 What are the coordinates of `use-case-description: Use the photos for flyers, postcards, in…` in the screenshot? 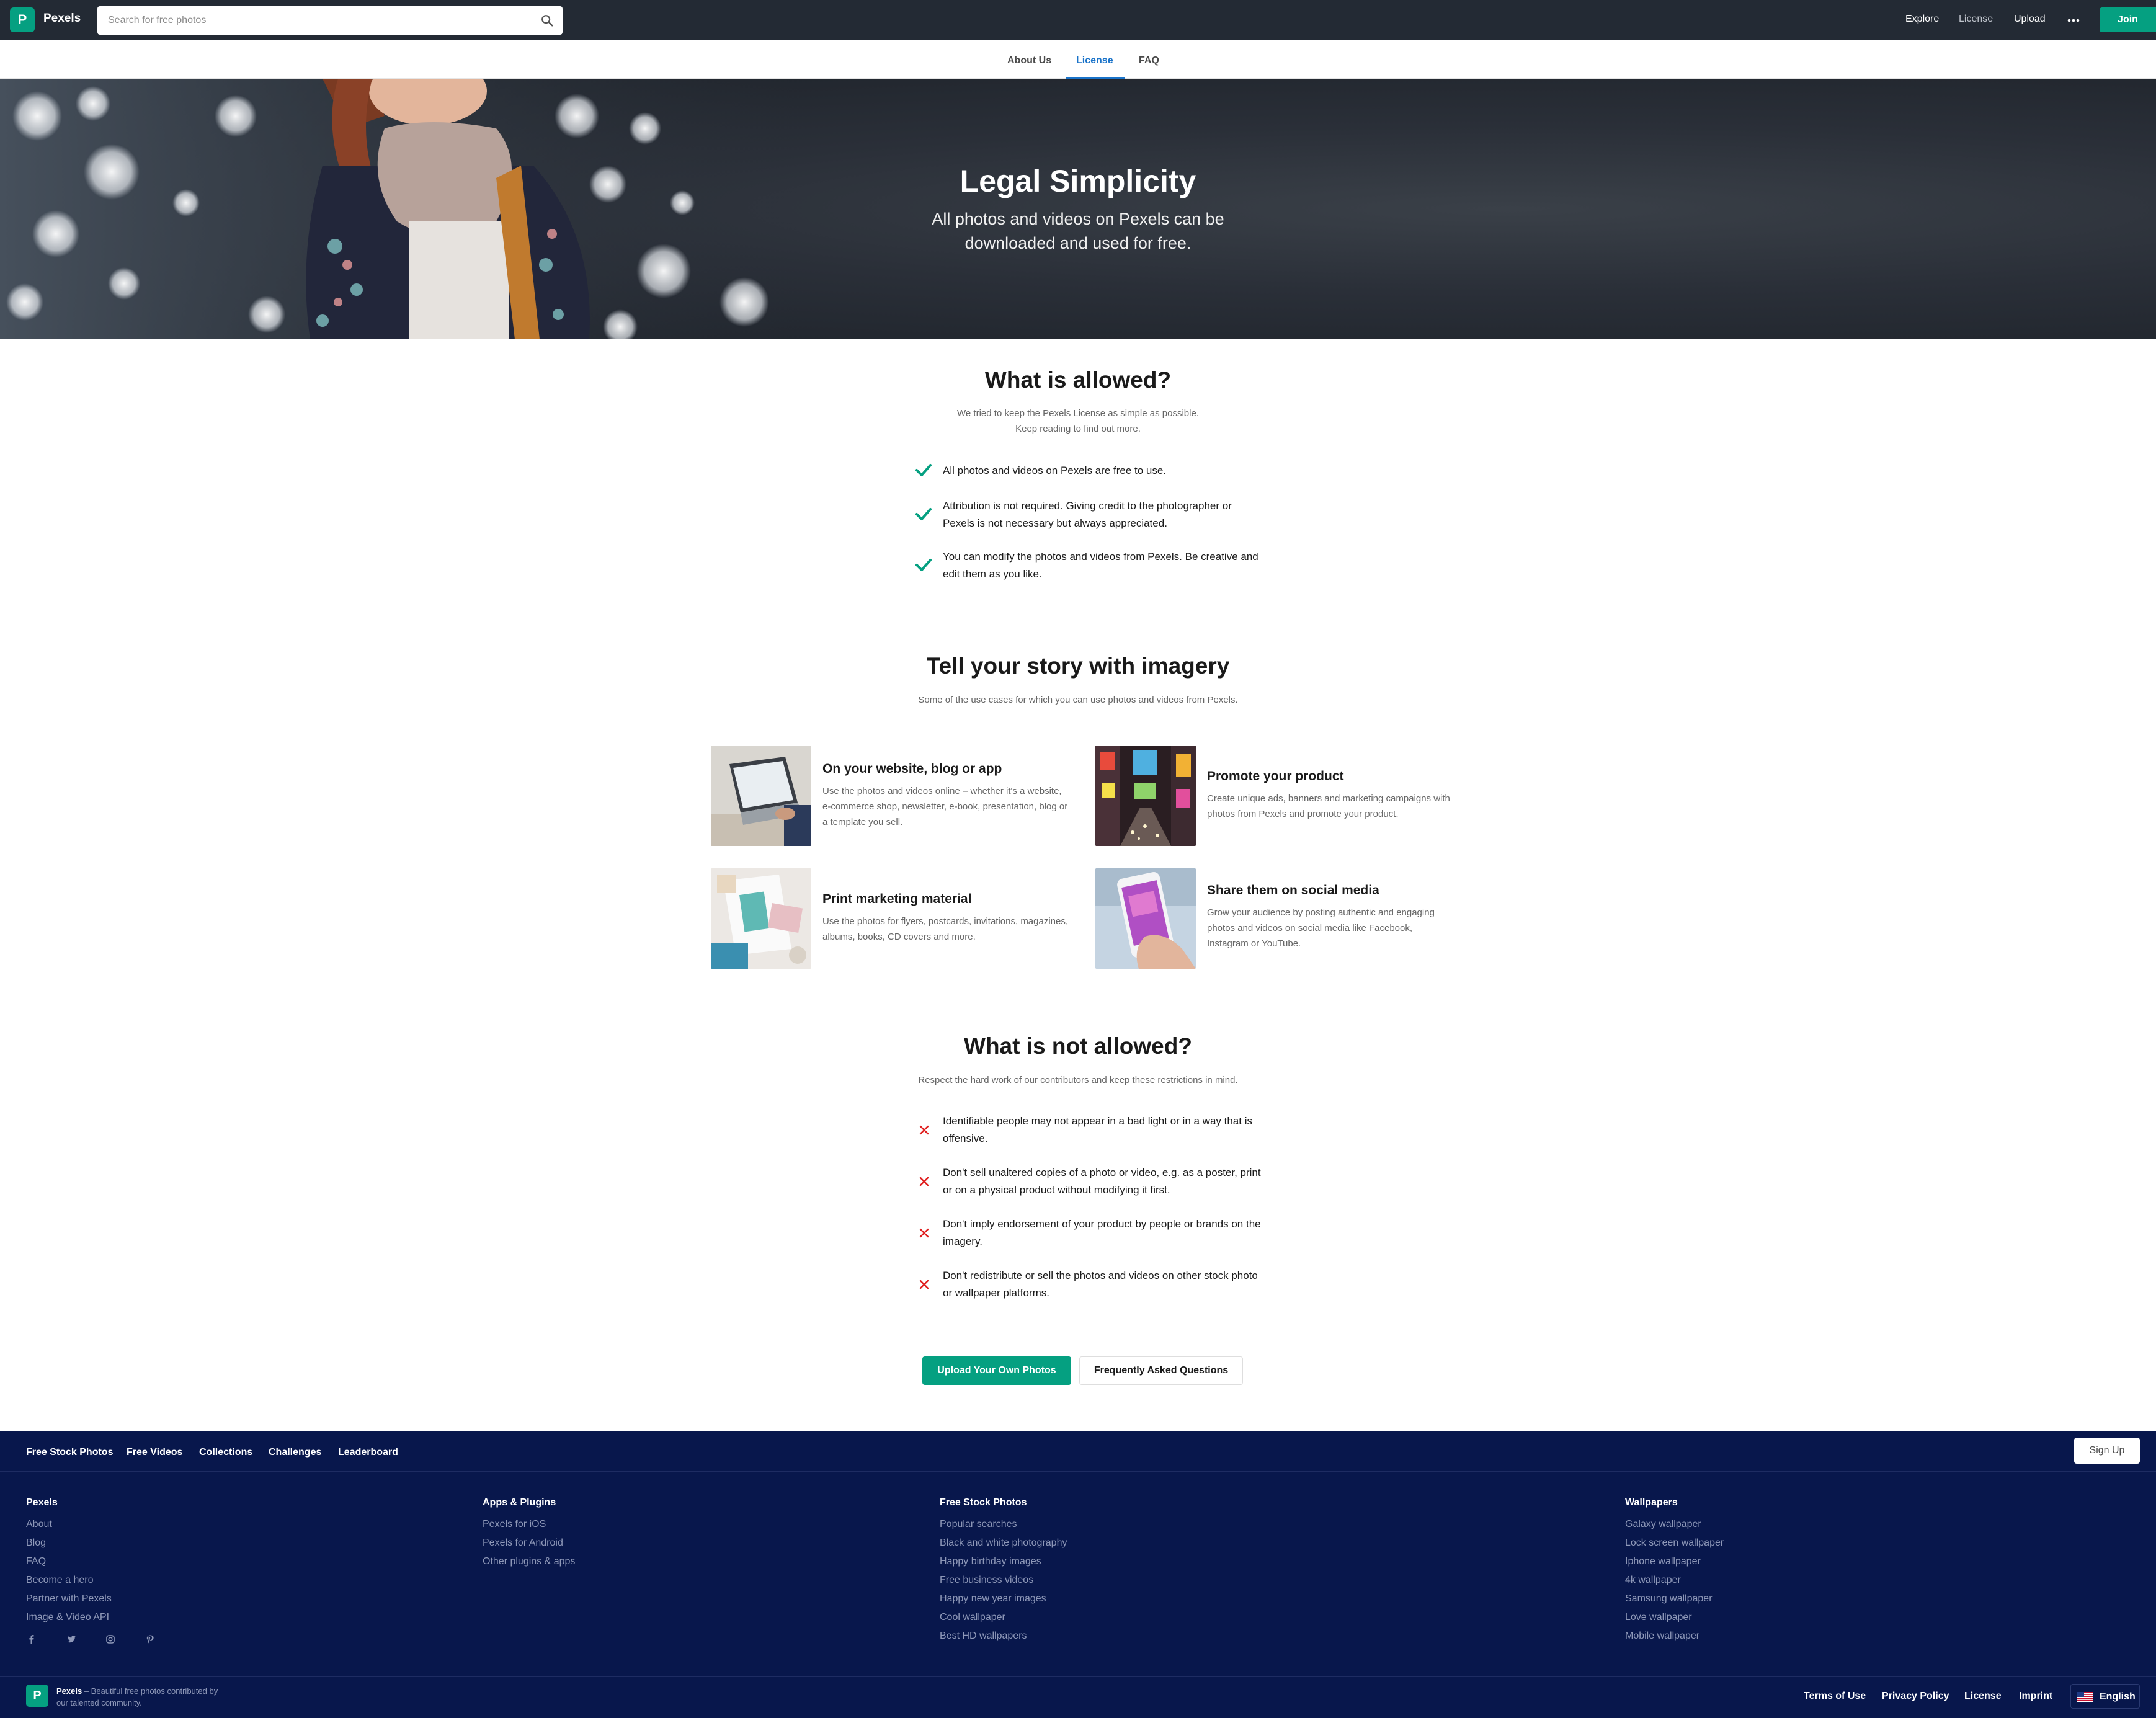 It's located at (945, 929).